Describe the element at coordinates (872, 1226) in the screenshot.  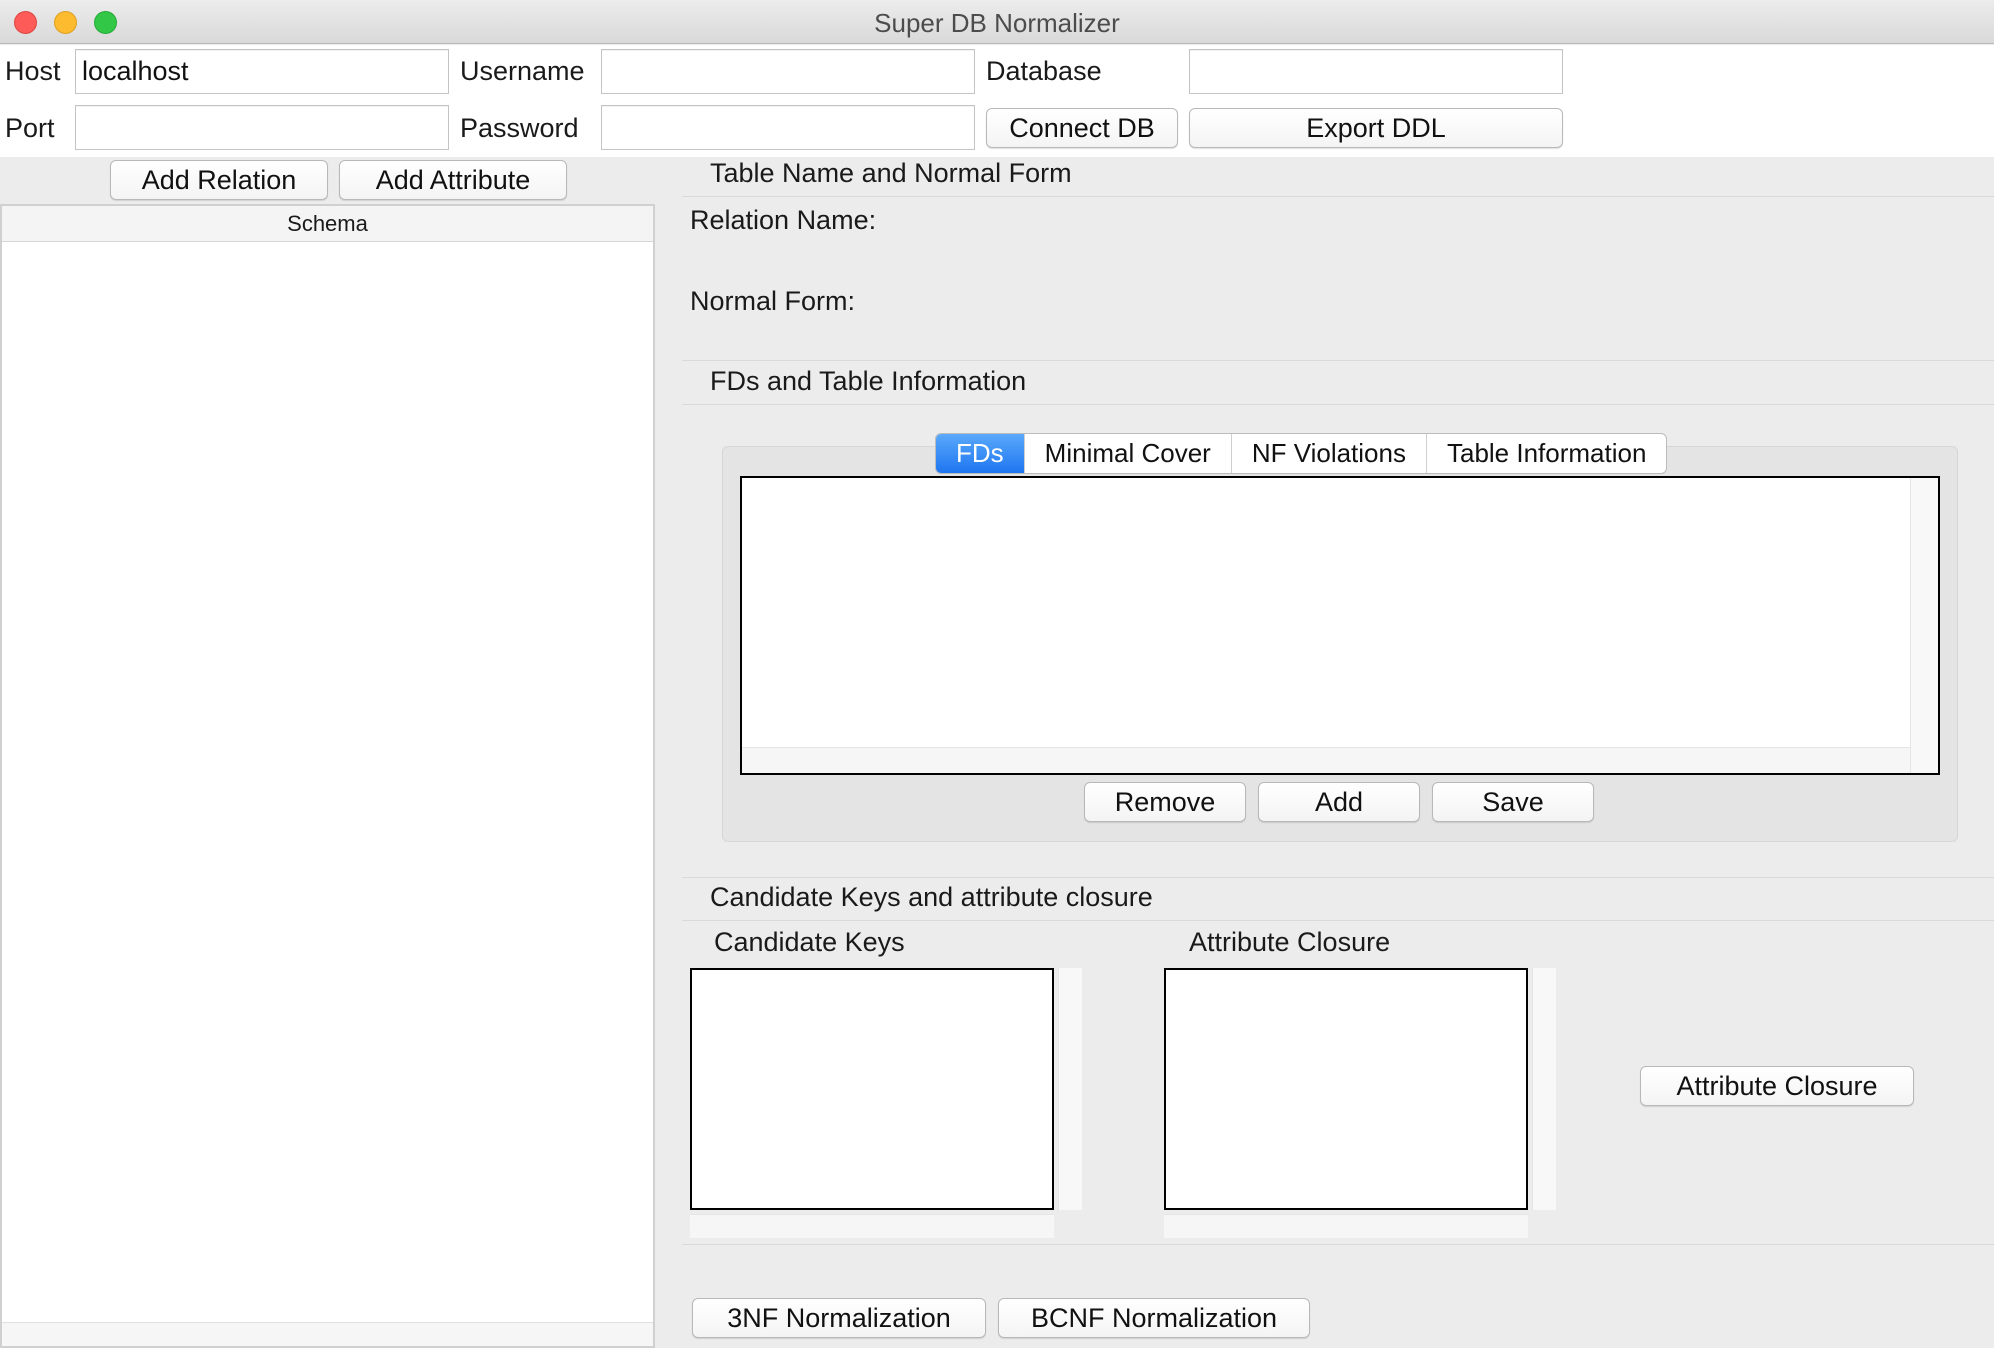
I see `candidate-keys-horizontal-scrollbar` at that location.